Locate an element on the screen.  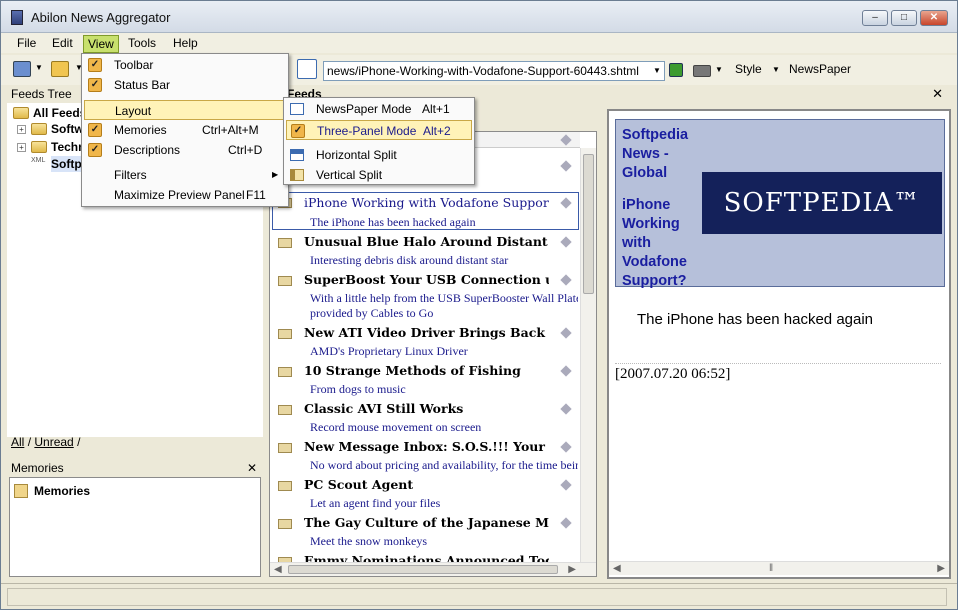
menu-item-vertical-split: Vertical Split is located at coordinates (379, 175).